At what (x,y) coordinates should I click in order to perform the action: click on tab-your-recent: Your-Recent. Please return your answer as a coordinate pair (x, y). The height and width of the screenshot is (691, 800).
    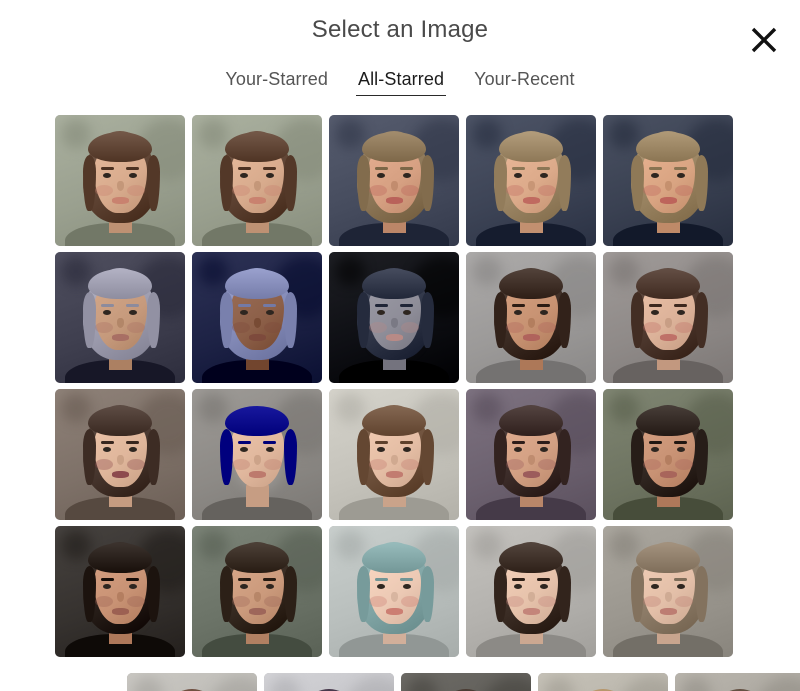
    Looking at the image, I should click on (524, 82).